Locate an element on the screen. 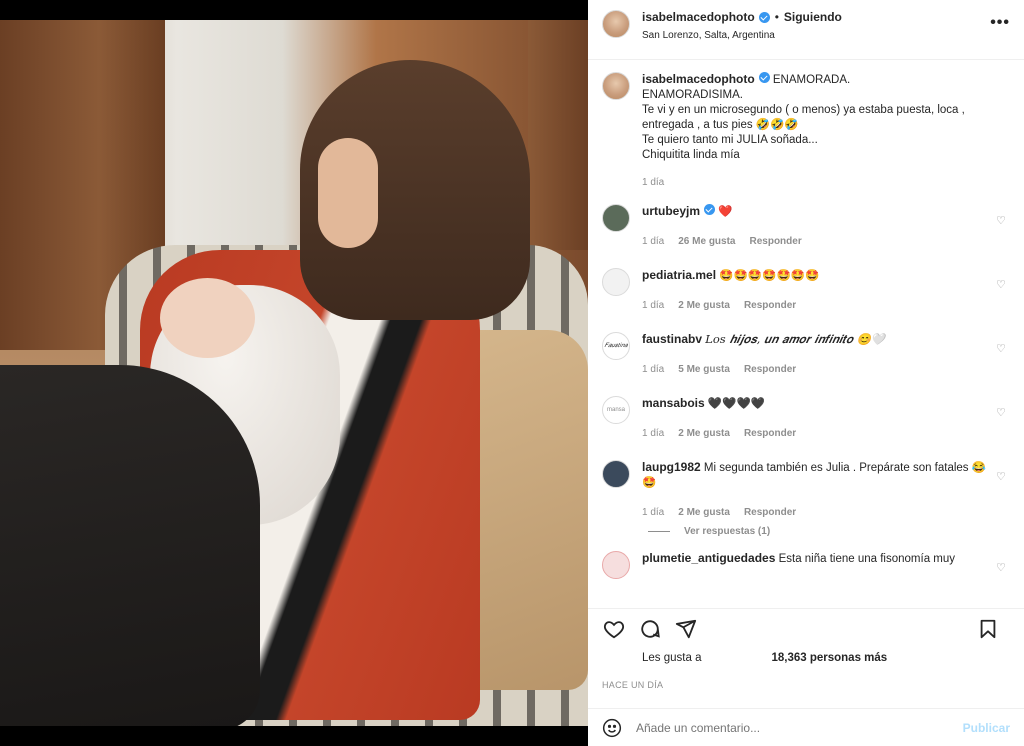 Image resolution: width=1024 pixels, height=746 pixels. commenter-username: mansabois is located at coordinates (673, 403).